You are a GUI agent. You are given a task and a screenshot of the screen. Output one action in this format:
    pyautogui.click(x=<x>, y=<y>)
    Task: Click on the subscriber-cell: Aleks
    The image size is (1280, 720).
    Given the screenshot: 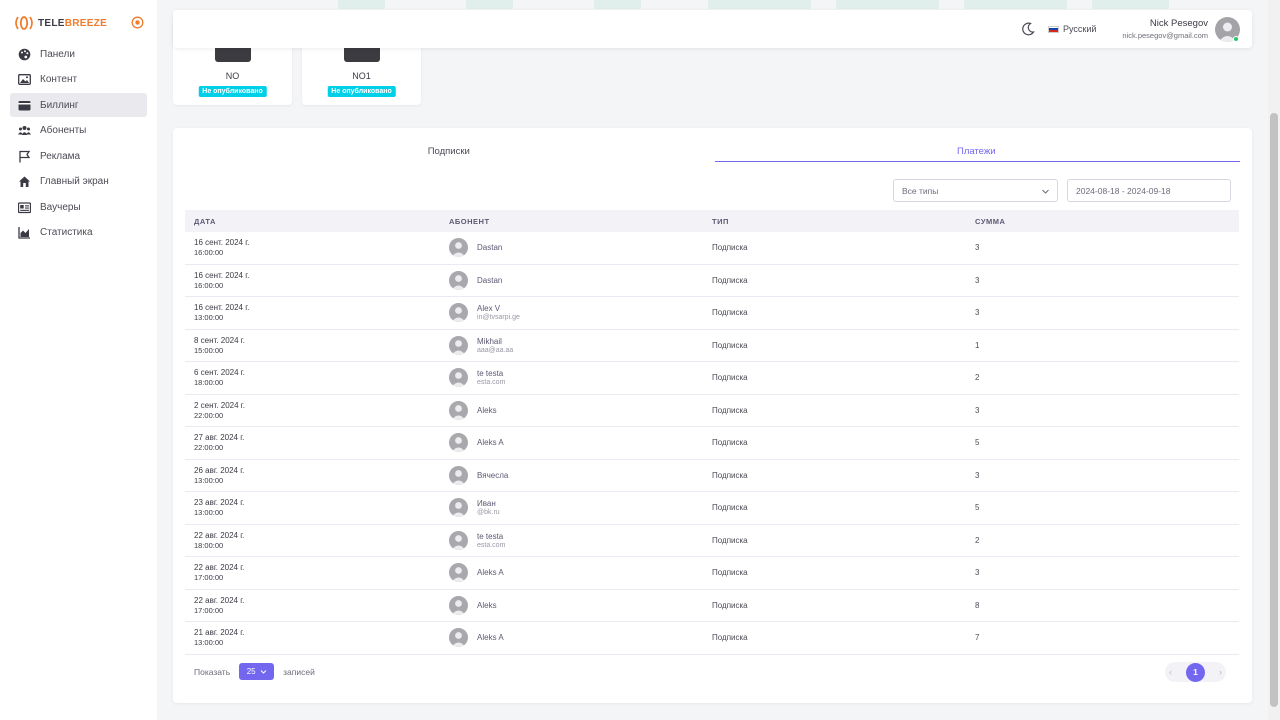 What is the action you would take?
    pyautogui.click(x=579, y=410)
    